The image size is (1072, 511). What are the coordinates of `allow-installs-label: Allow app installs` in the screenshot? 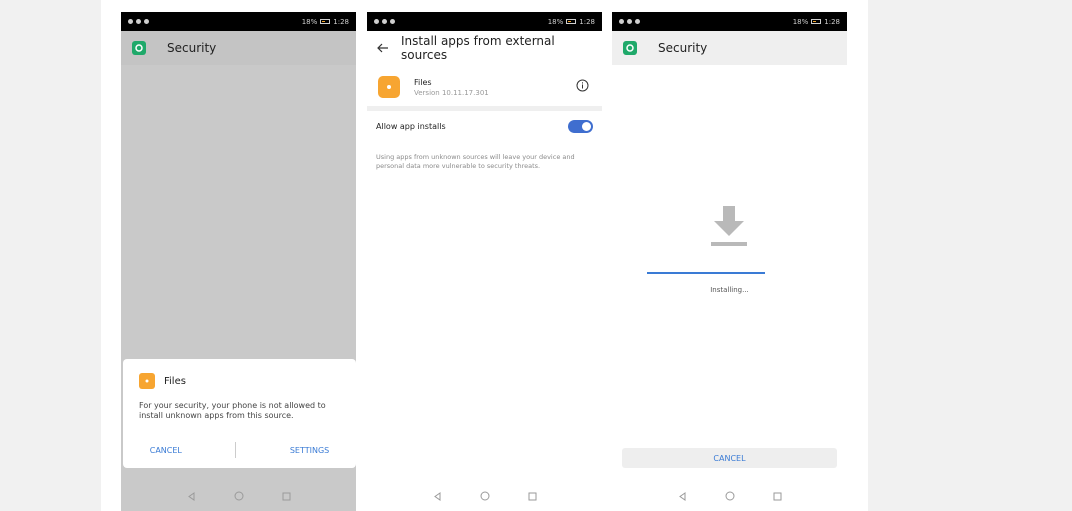 It's located at (411, 126).